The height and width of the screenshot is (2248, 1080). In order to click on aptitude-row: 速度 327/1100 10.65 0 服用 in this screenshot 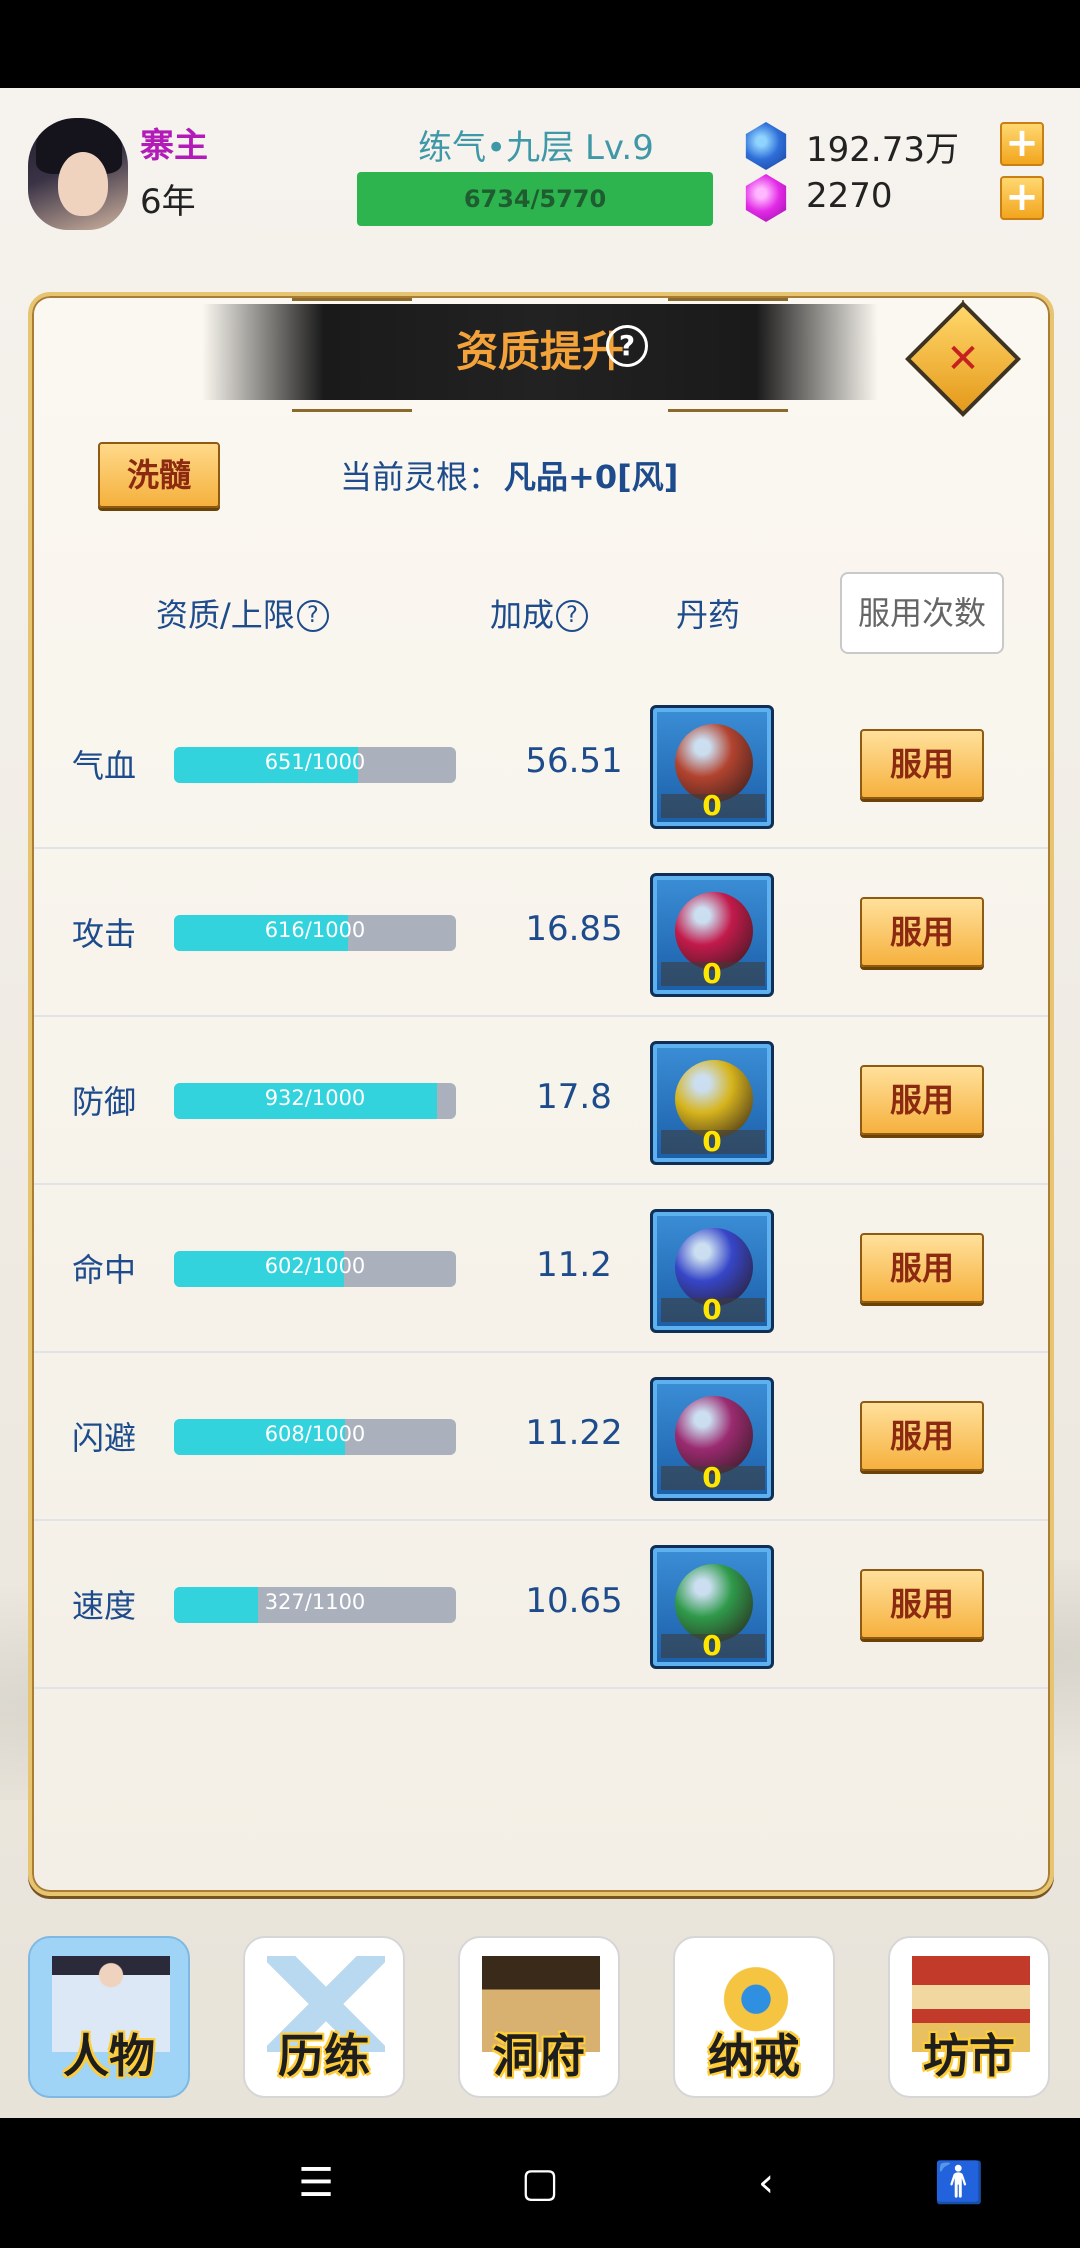, I will do `click(541, 1605)`.